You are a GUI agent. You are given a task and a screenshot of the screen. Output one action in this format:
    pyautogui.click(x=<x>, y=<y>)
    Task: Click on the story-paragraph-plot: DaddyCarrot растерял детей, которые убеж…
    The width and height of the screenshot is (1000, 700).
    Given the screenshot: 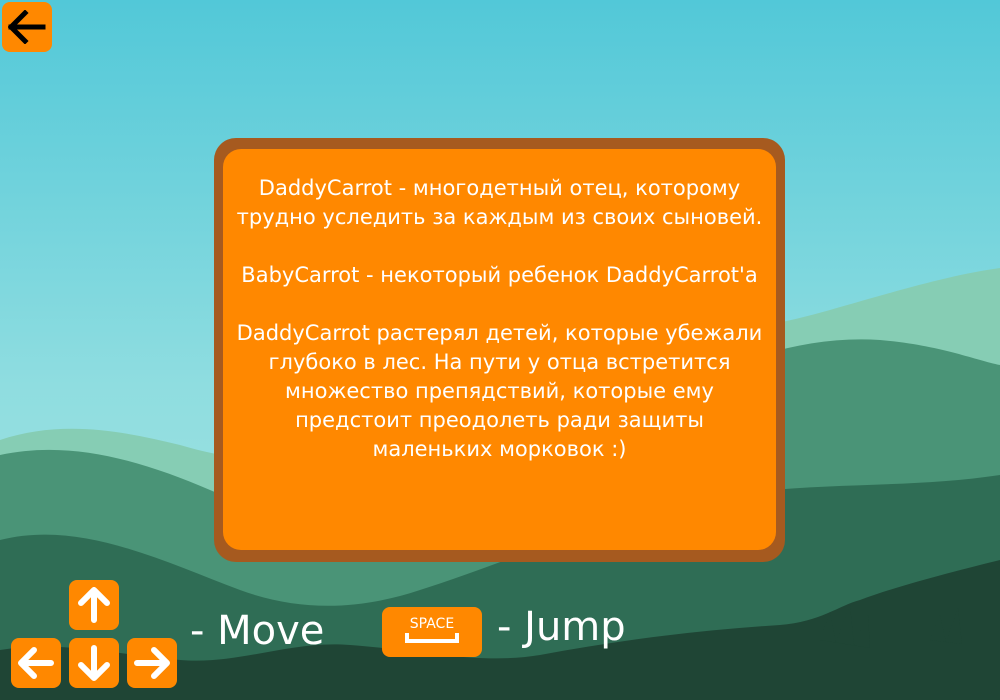 What is the action you would take?
    pyautogui.click(x=499, y=391)
    